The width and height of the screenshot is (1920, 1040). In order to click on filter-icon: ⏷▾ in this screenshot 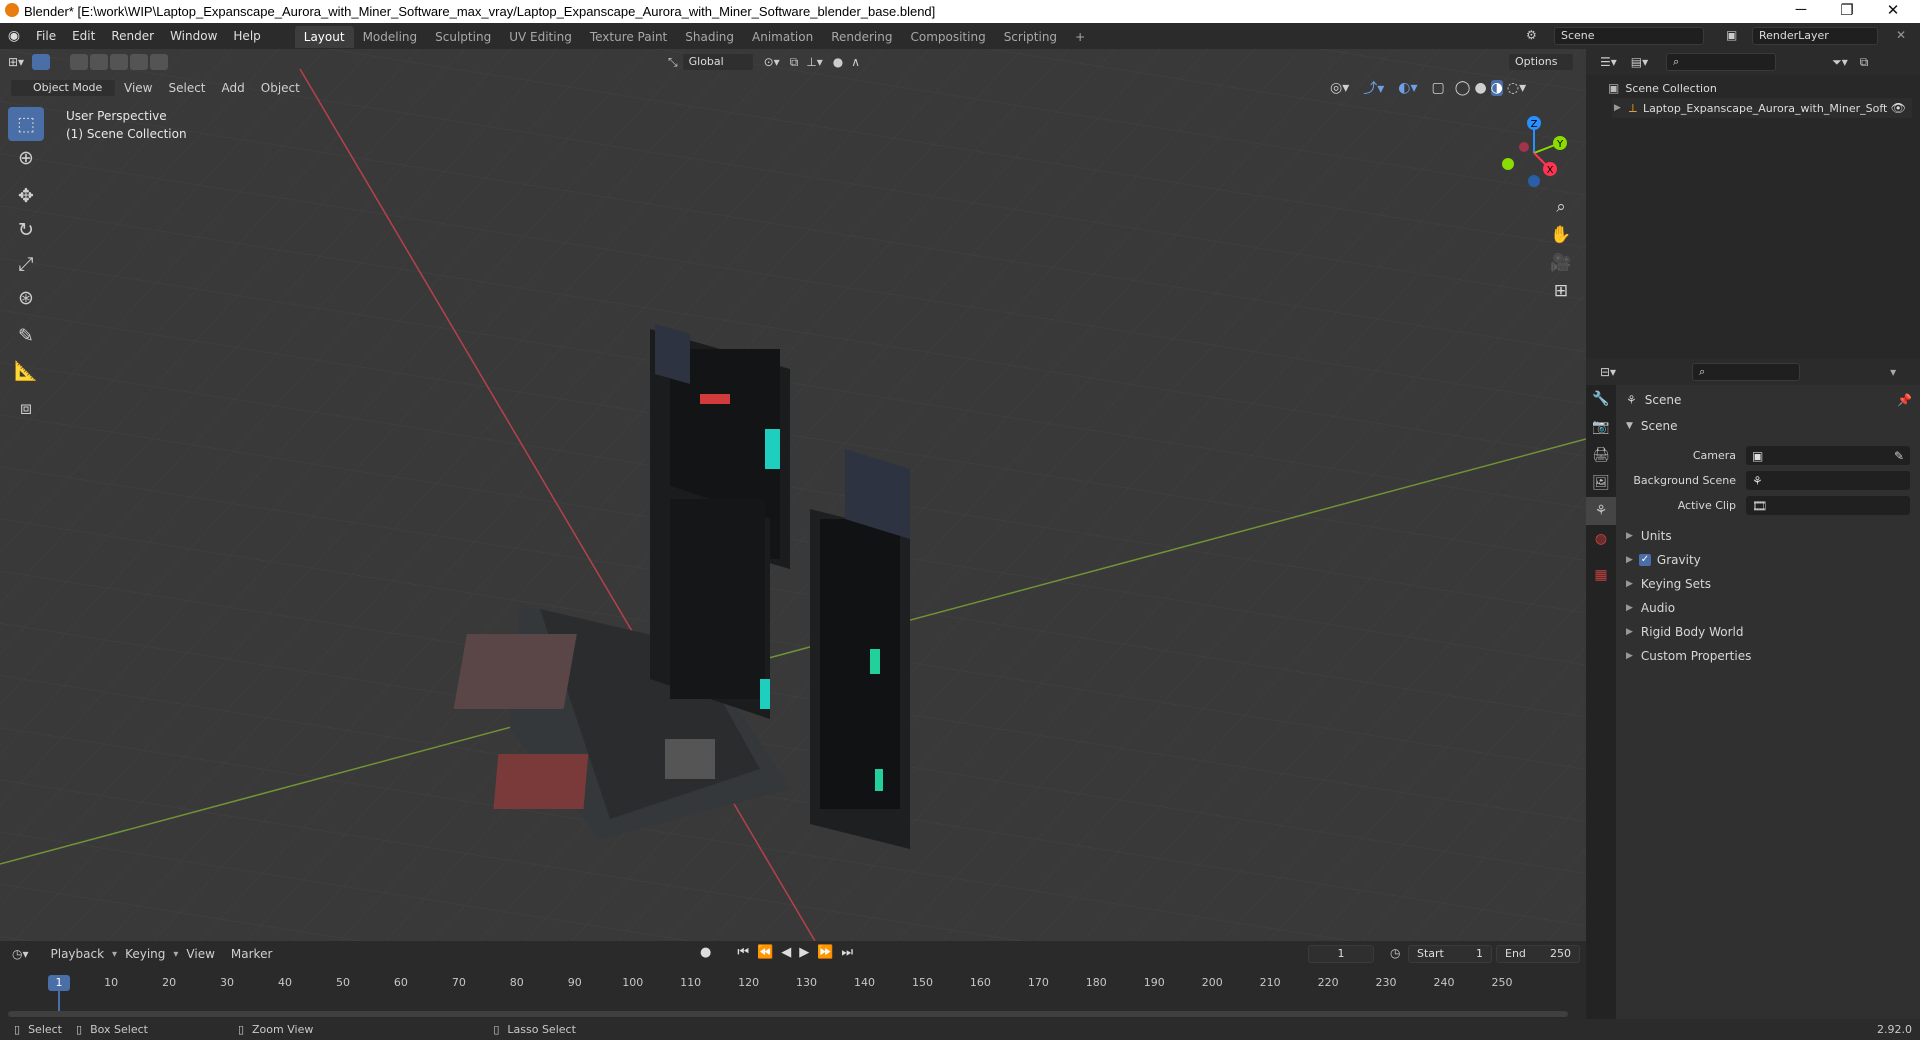, I will do `click(1840, 62)`.